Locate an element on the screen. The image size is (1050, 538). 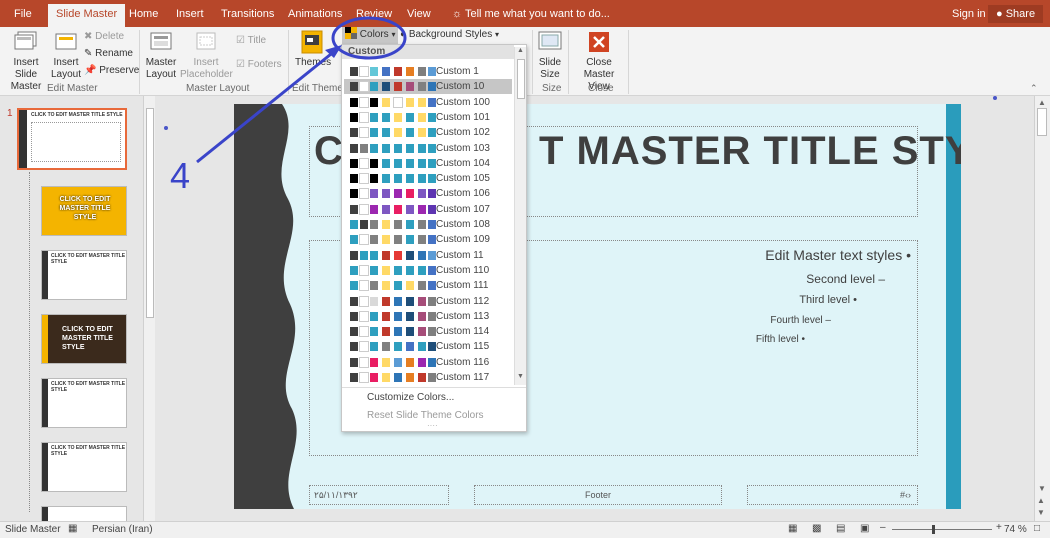
title-checkbox: ☑ Title is located at coordinates (251, 41).